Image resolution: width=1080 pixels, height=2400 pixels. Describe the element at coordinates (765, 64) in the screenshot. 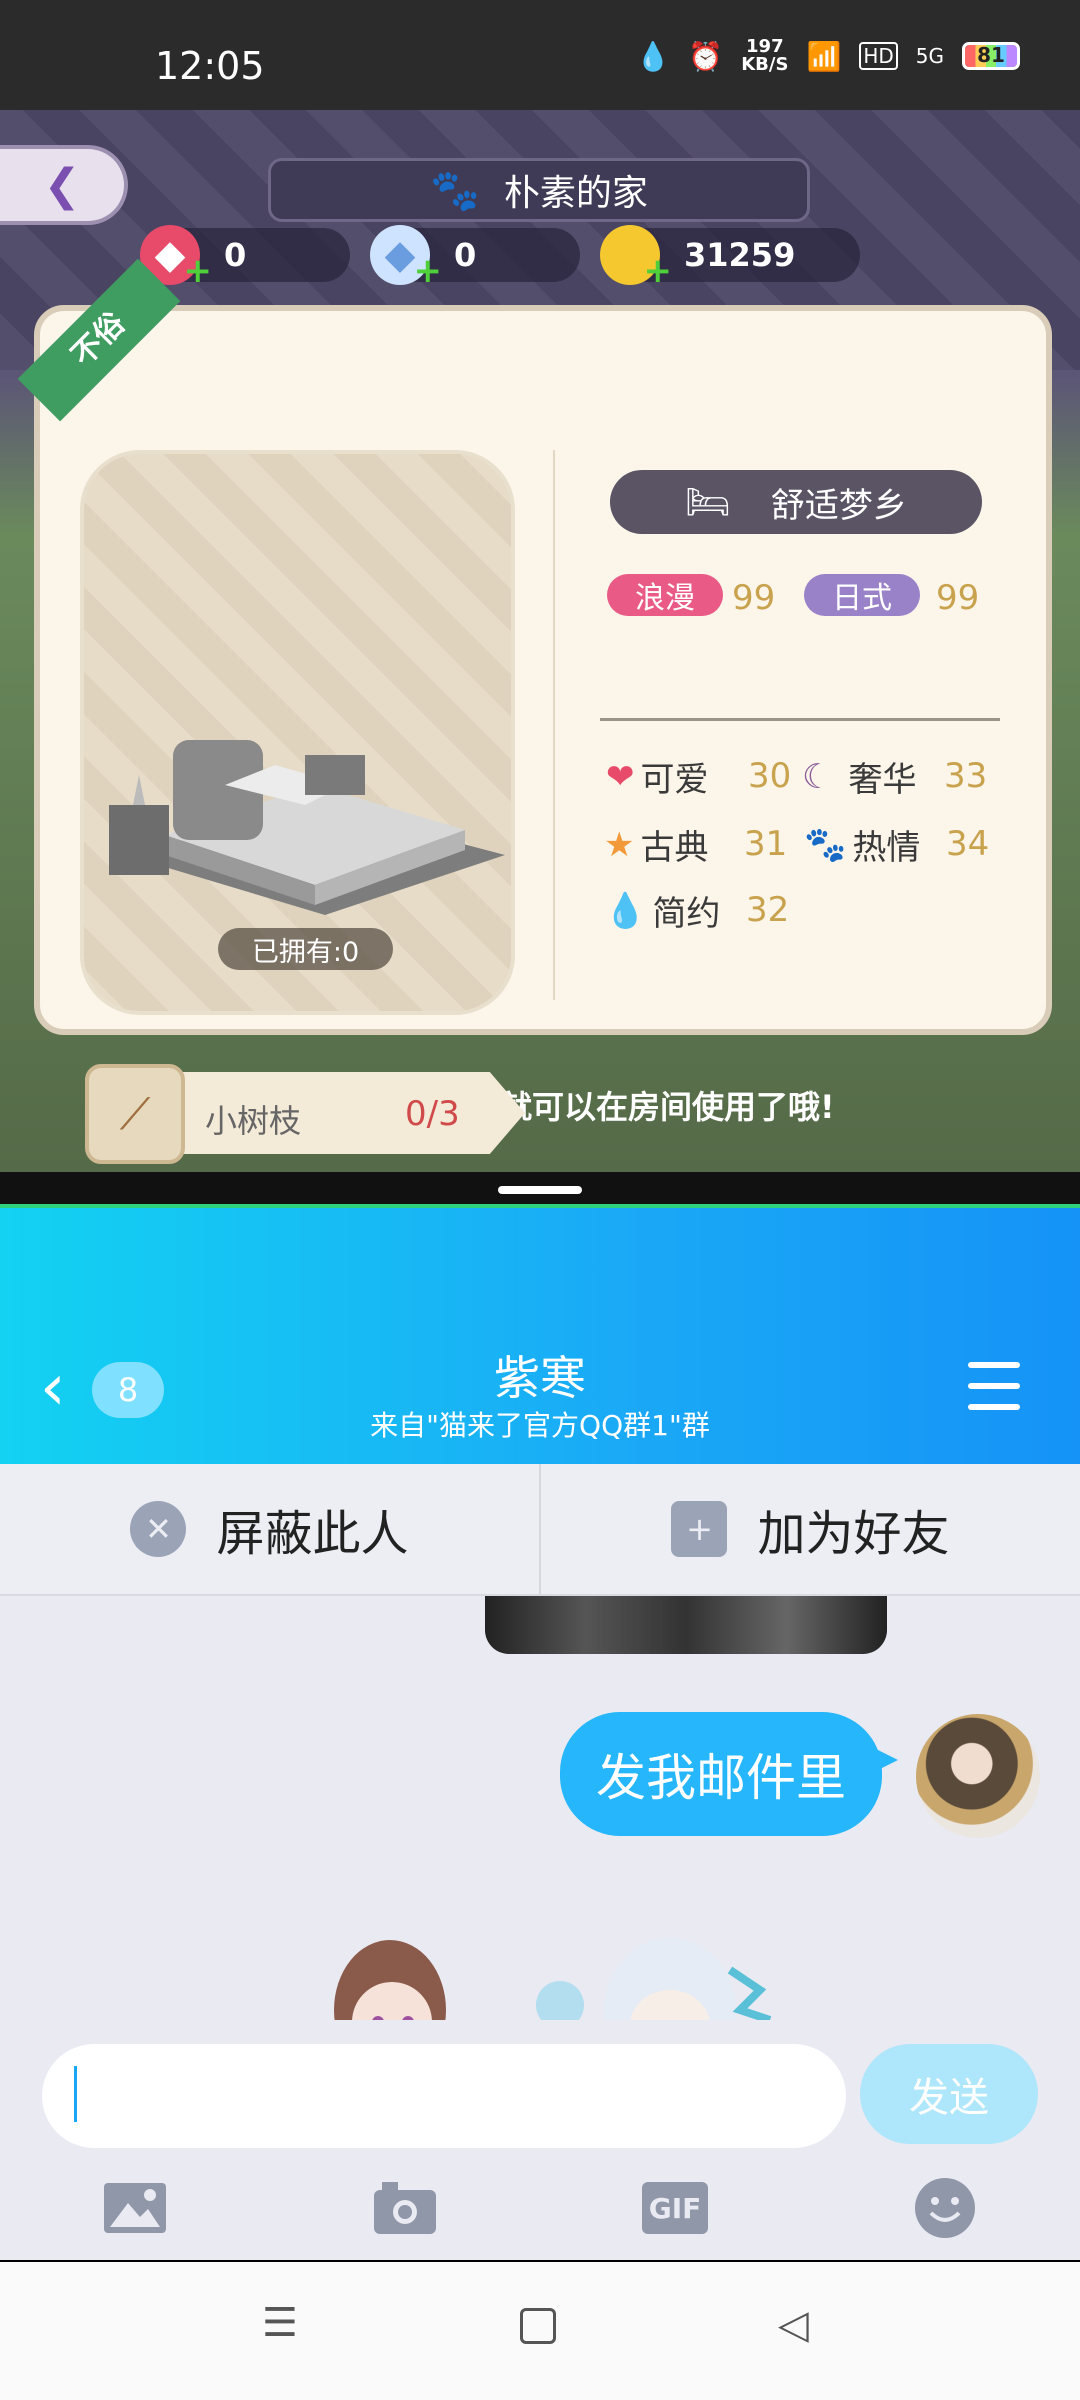

I see `speed-unit: KB/S` at that location.